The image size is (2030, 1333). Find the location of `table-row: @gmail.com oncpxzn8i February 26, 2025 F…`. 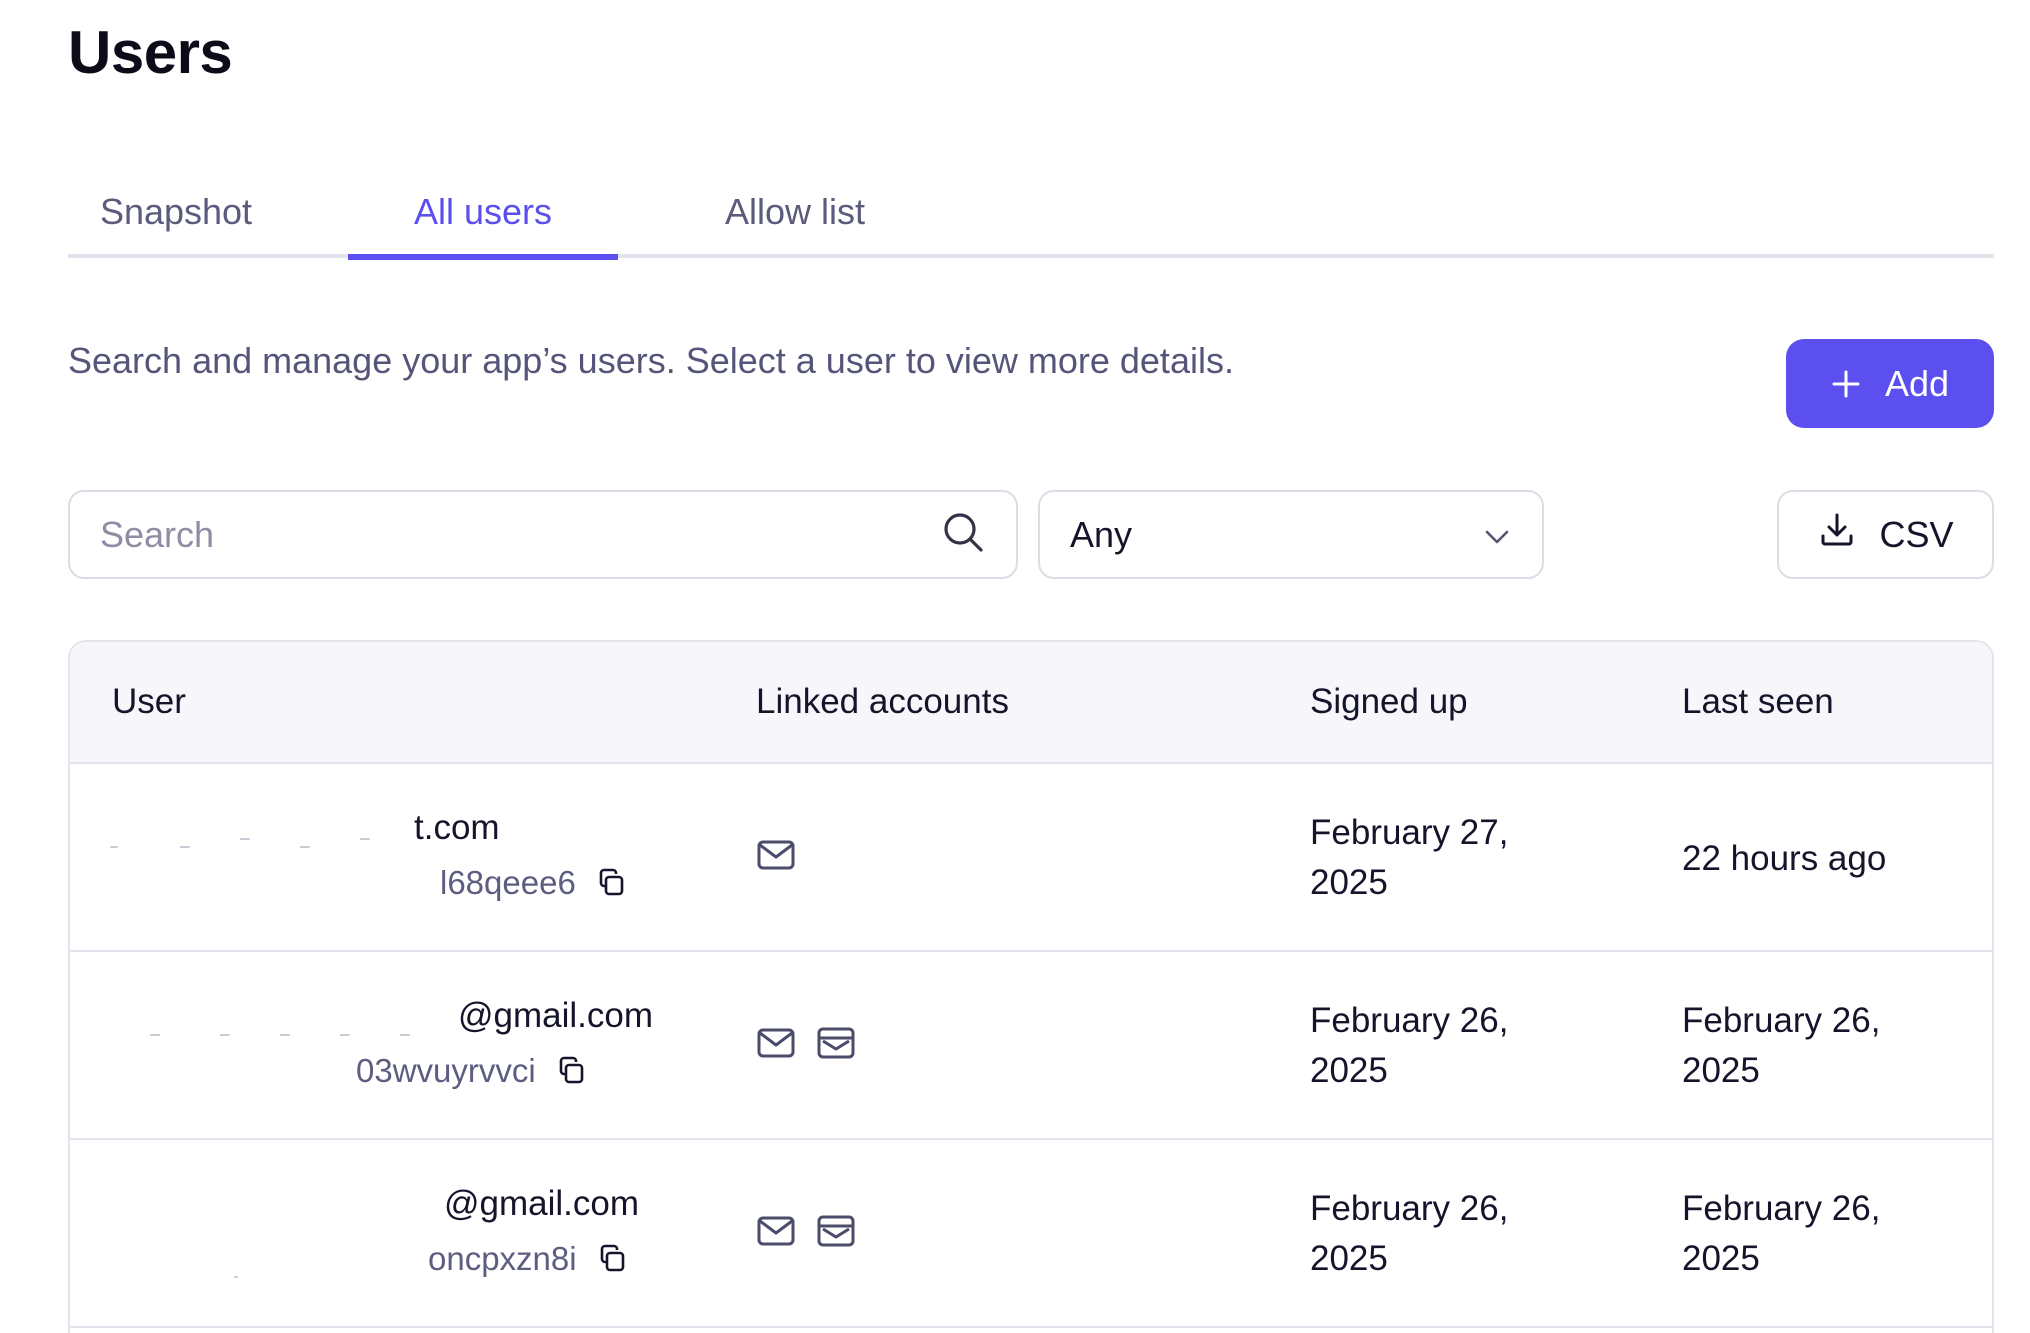

table-row: @gmail.com oncpxzn8i February 26, 2025 F… is located at coordinates (1031, 1234).